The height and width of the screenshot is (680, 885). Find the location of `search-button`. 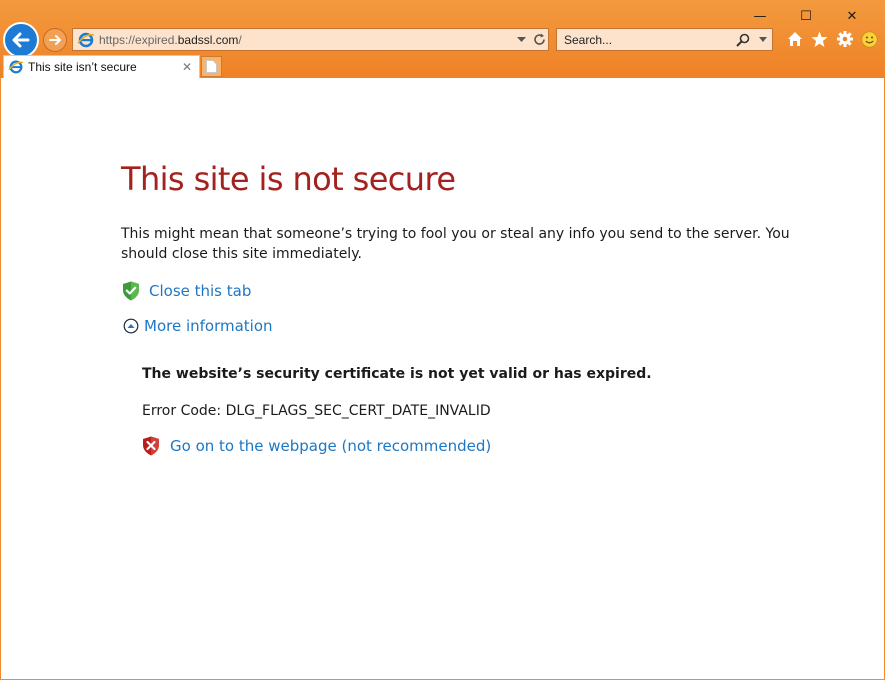

search-button is located at coordinates (743, 39).